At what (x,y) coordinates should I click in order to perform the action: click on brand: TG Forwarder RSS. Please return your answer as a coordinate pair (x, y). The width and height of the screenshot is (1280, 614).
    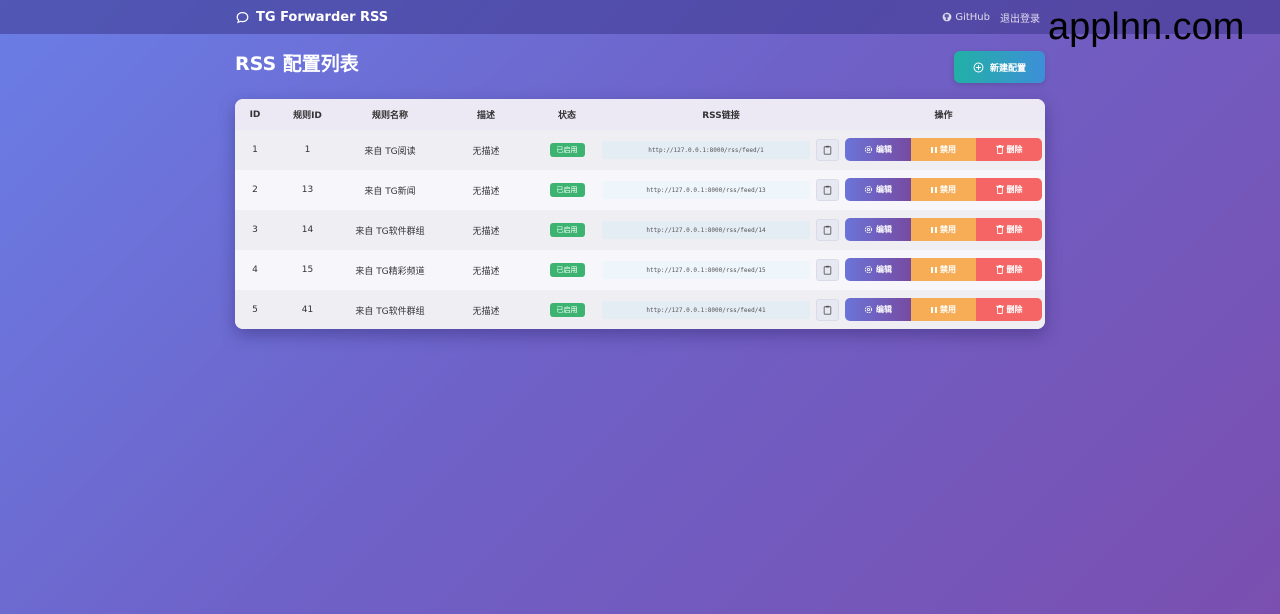
    Looking at the image, I should click on (312, 17).